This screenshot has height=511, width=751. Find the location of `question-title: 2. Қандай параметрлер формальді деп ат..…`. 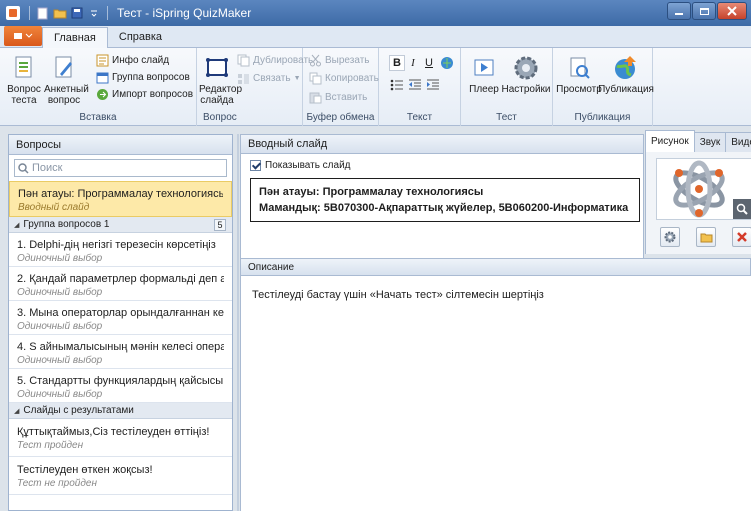

question-title: 2. Қандай параметрлер формальді деп ат..… is located at coordinates (120, 279).